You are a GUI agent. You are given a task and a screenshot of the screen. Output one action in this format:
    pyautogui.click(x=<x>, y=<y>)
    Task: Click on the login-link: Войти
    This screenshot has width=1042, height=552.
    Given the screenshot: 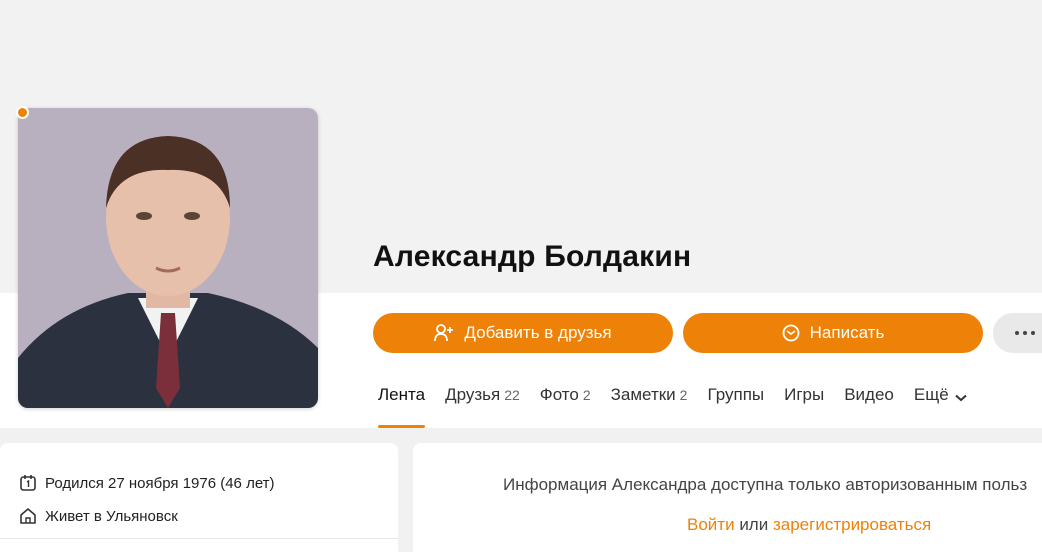 What is the action you would take?
    pyautogui.click(x=711, y=524)
    